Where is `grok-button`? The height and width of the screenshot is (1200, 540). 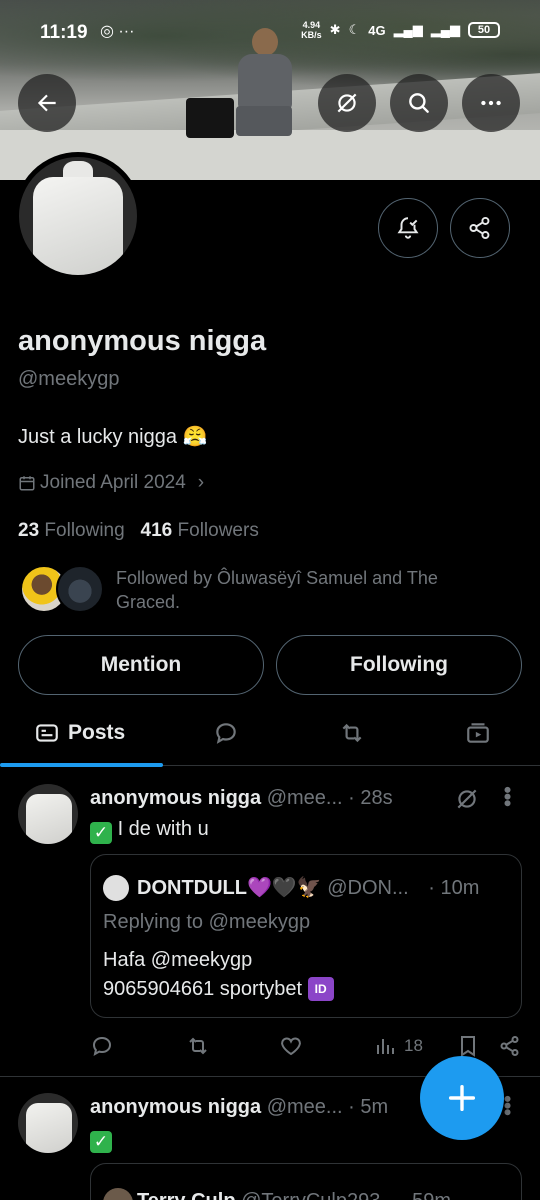
grok-button is located at coordinates (347, 103).